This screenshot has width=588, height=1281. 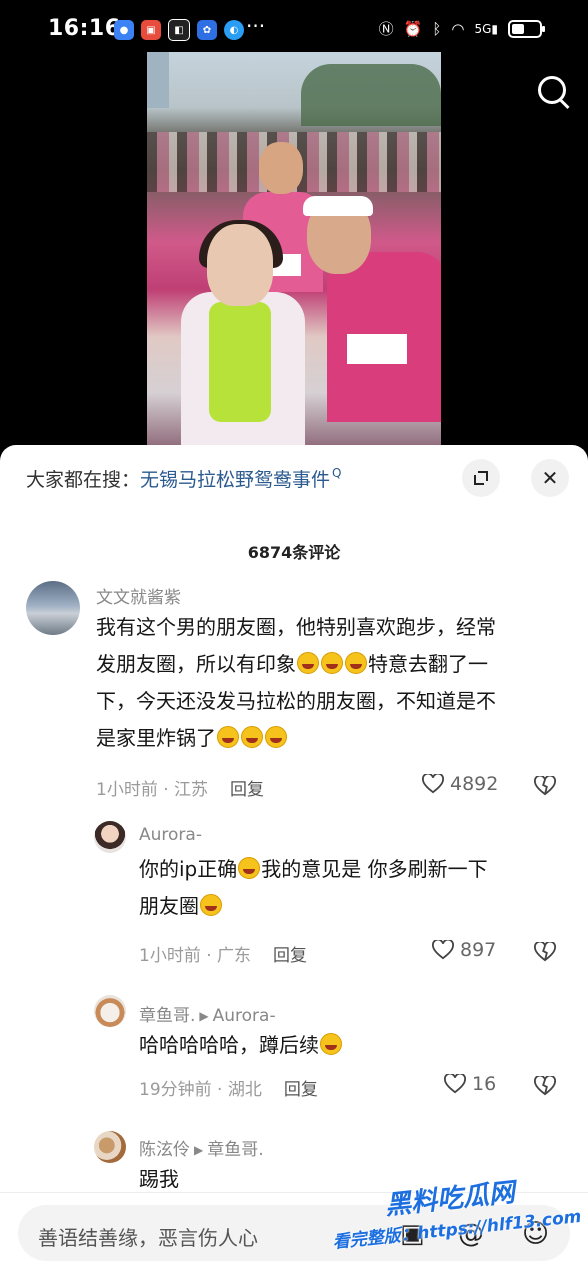 I want to click on like-button: 4892, so click(x=460, y=784).